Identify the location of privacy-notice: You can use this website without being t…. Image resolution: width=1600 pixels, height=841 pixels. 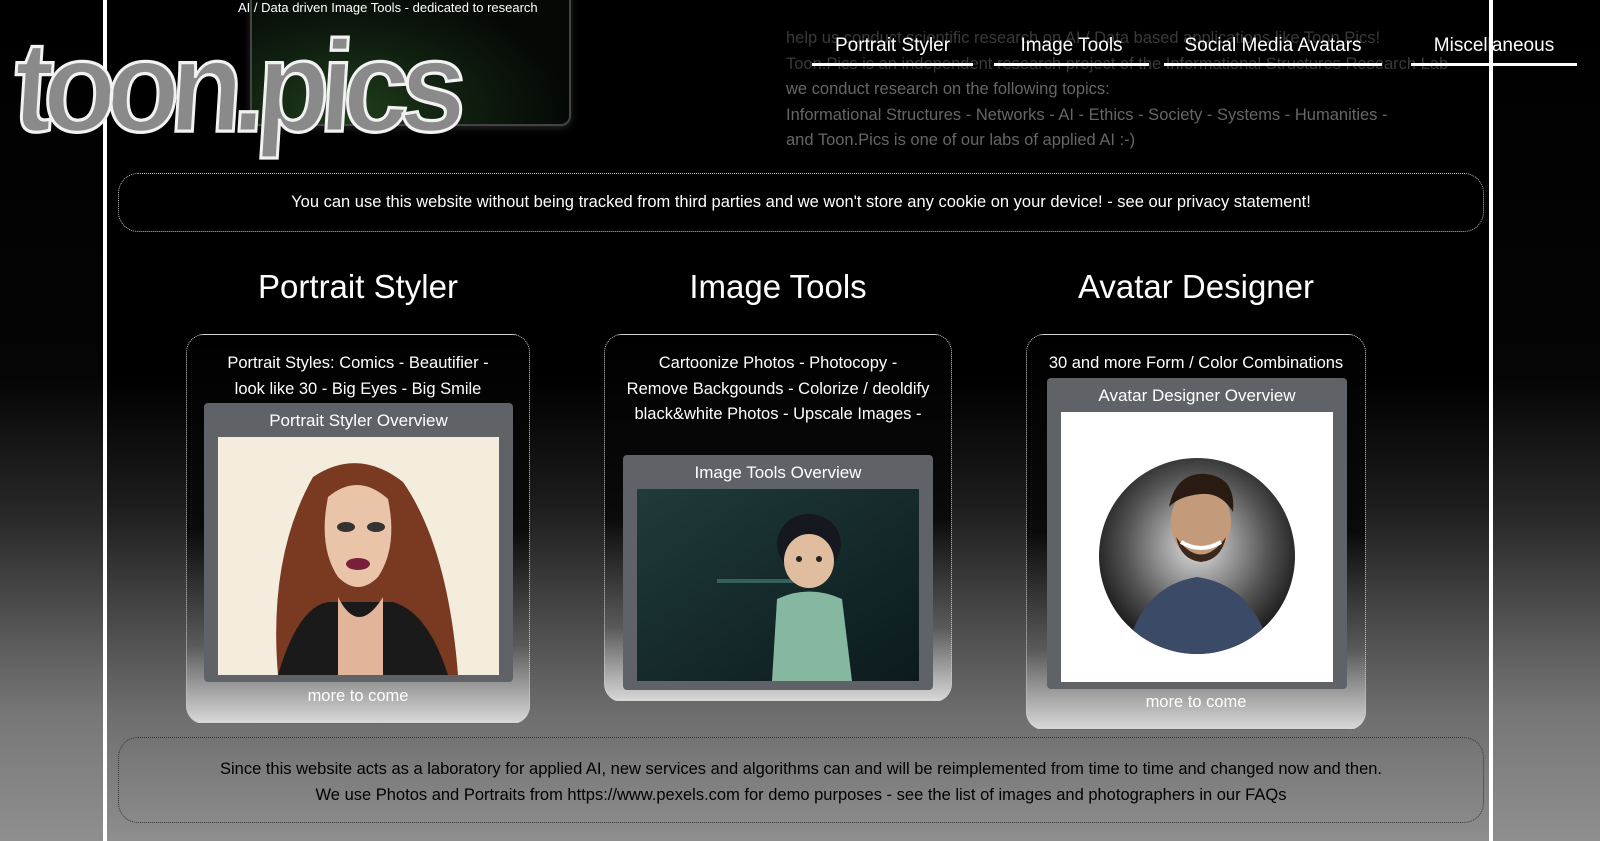
(801, 202).